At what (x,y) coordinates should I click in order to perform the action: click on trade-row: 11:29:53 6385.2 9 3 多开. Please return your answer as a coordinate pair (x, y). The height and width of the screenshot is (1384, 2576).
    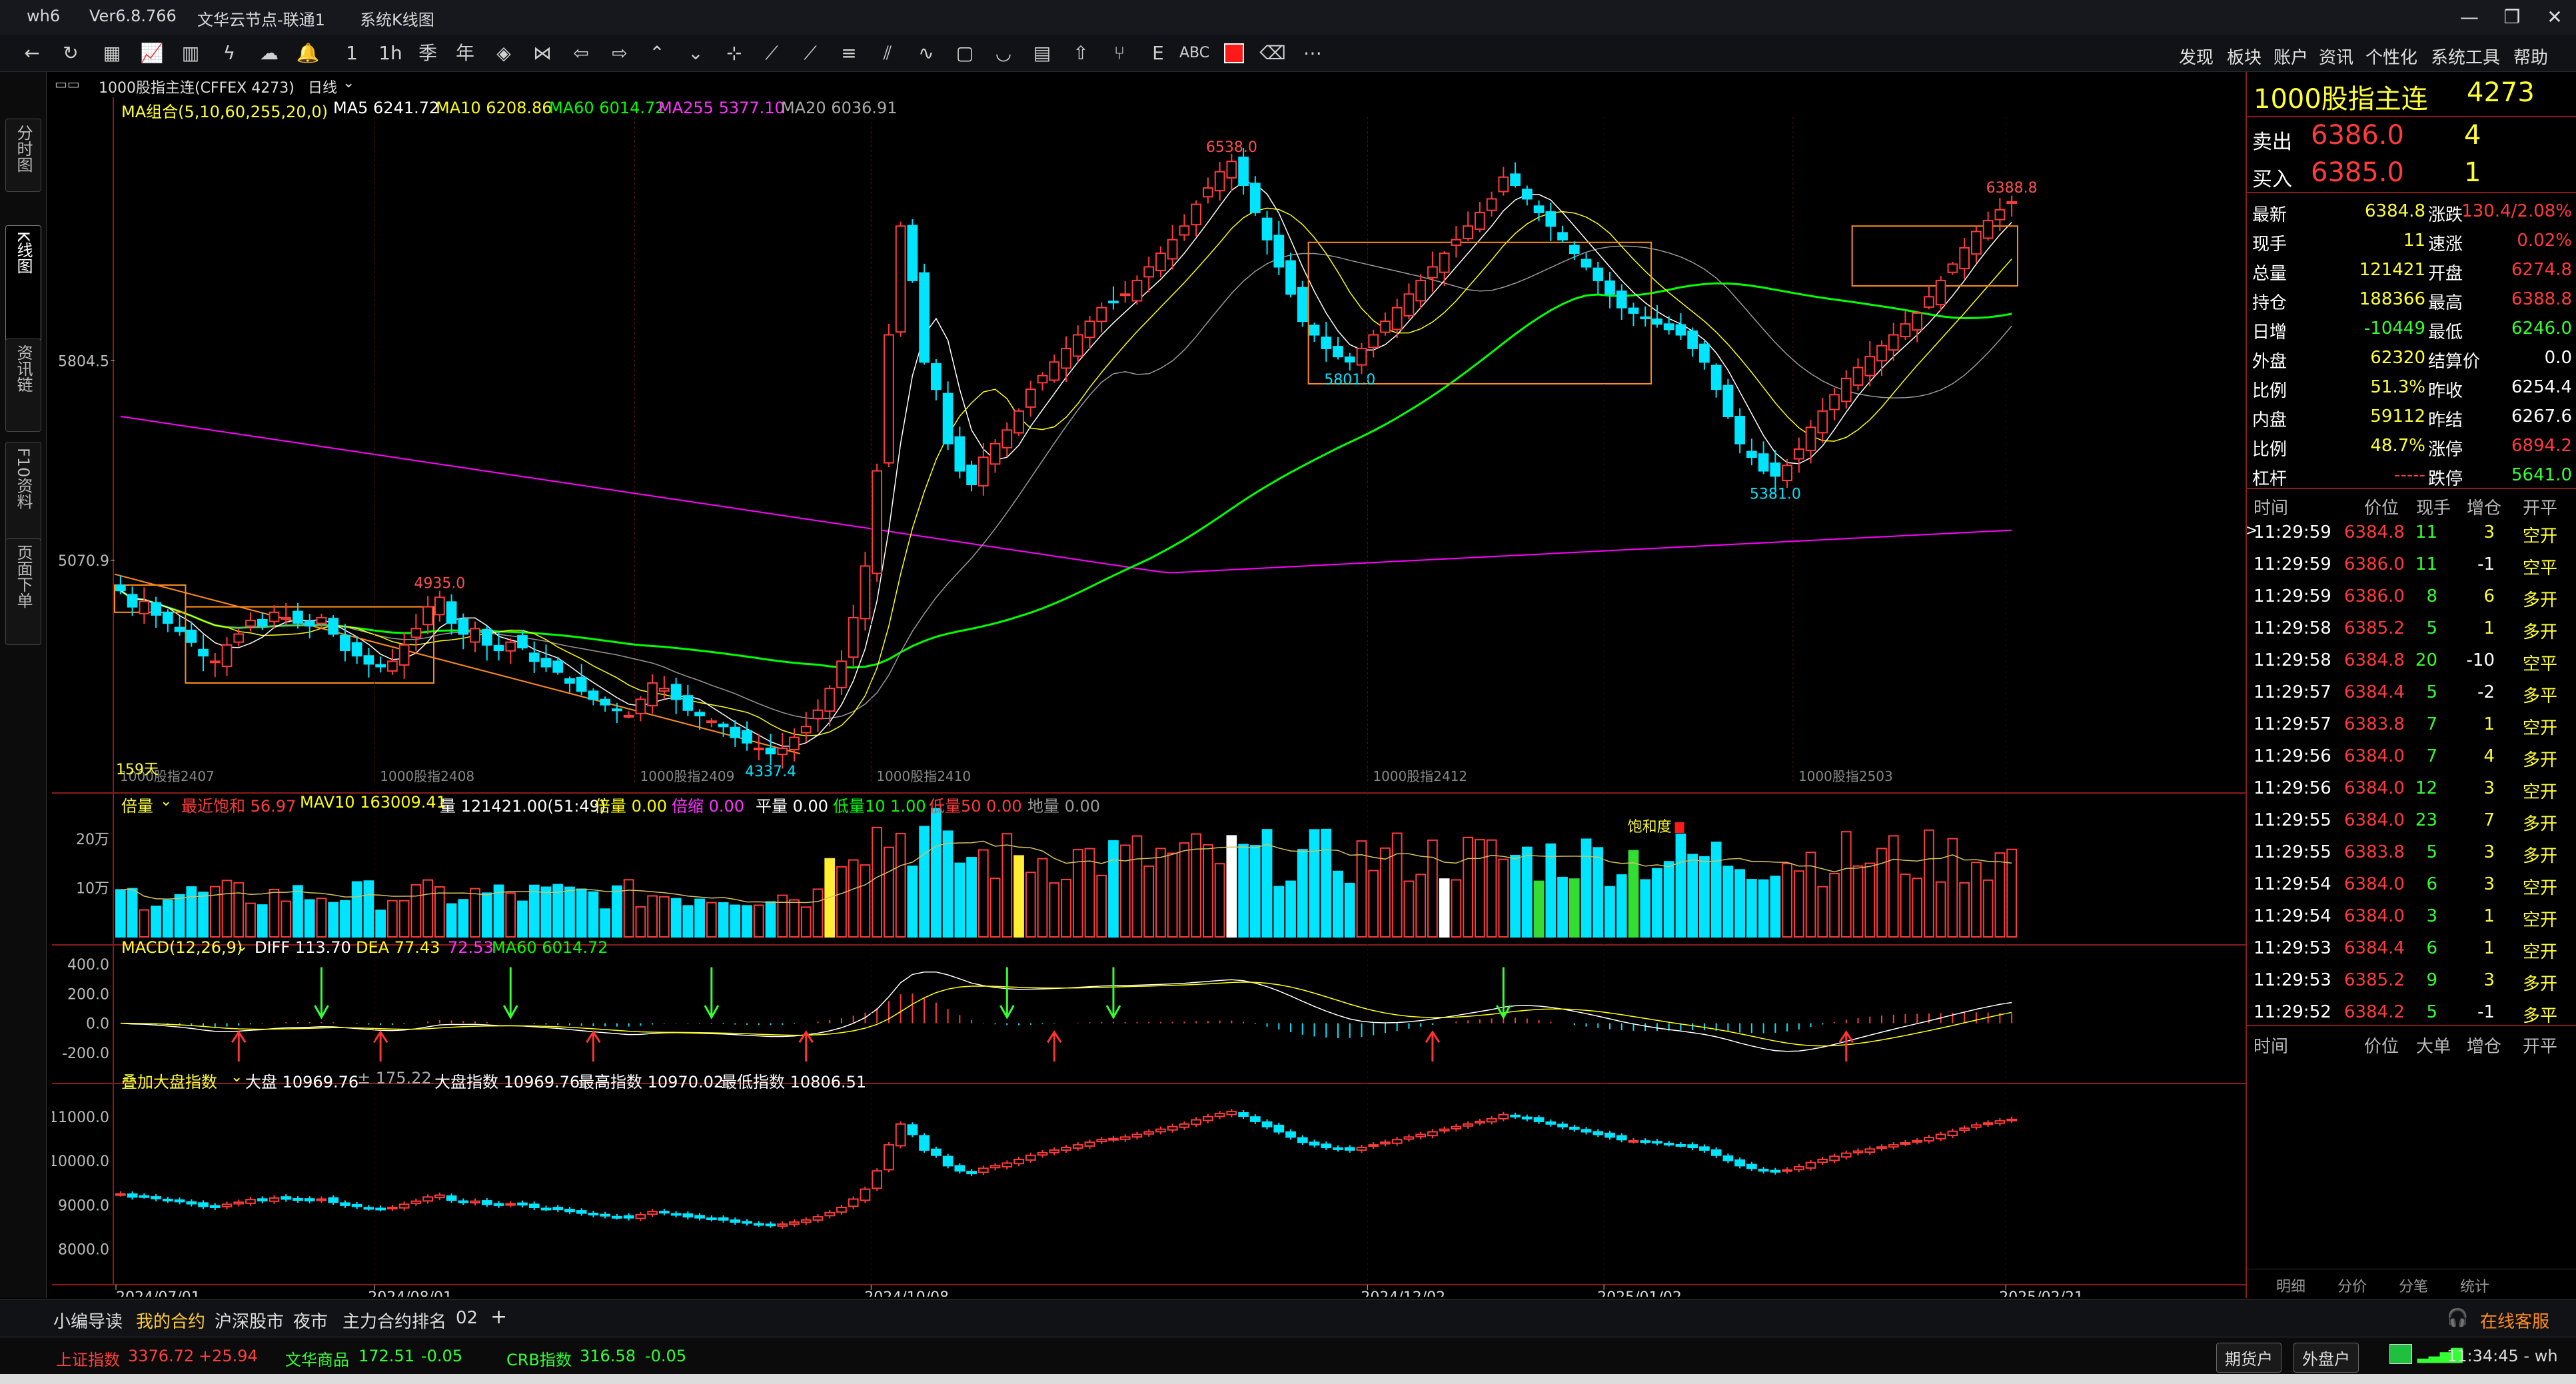
    Looking at the image, I should click on (2411, 981).